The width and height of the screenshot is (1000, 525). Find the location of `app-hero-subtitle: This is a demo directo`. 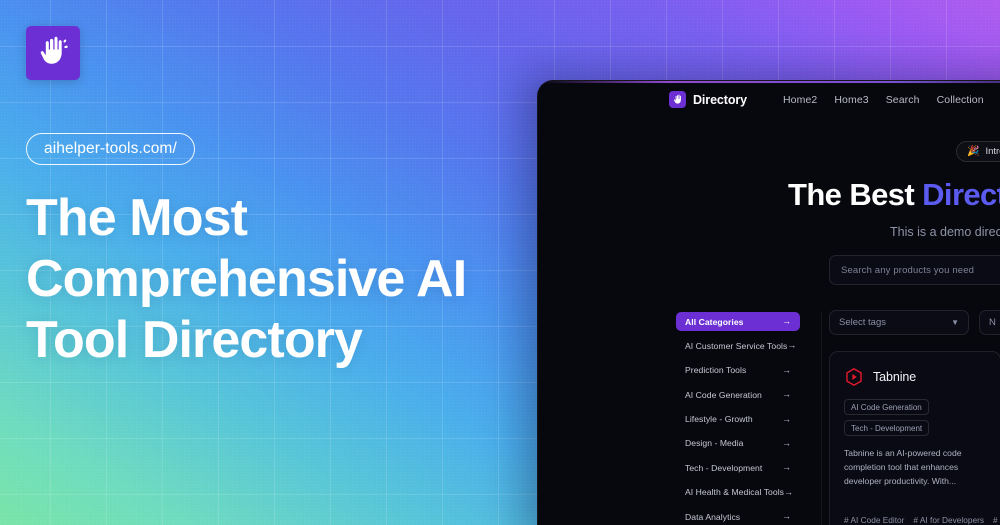

app-hero-subtitle: This is a demo directo is located at coordinates (945, 232).